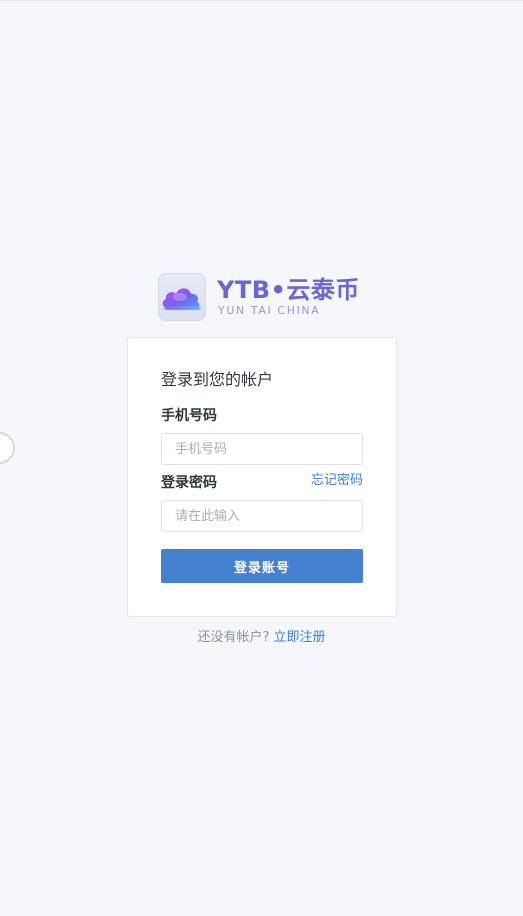 This screenshot has width=523, height=916. What do you see at coordinates (233, 637) in the screenshot?
I see `register-prompt-text: 还没有帐户?` at bounding box center [233, 637].